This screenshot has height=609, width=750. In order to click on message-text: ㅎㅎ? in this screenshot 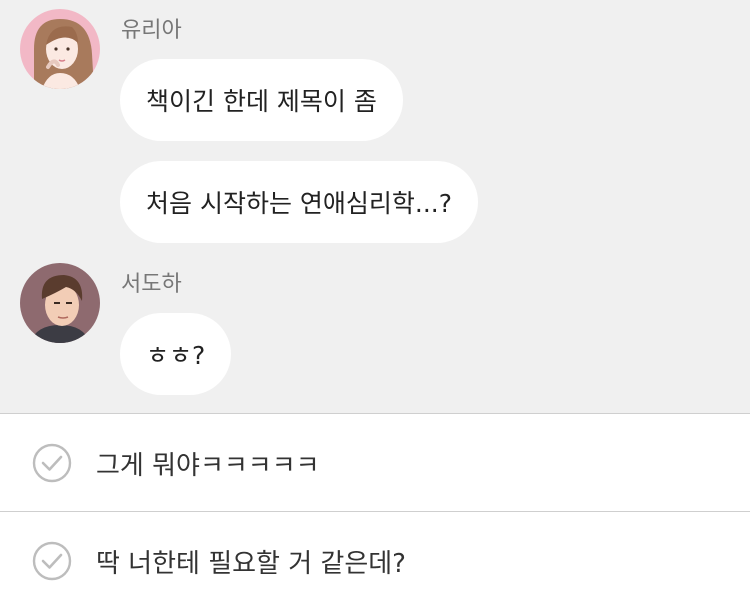, I will do `click(176, 355)`.